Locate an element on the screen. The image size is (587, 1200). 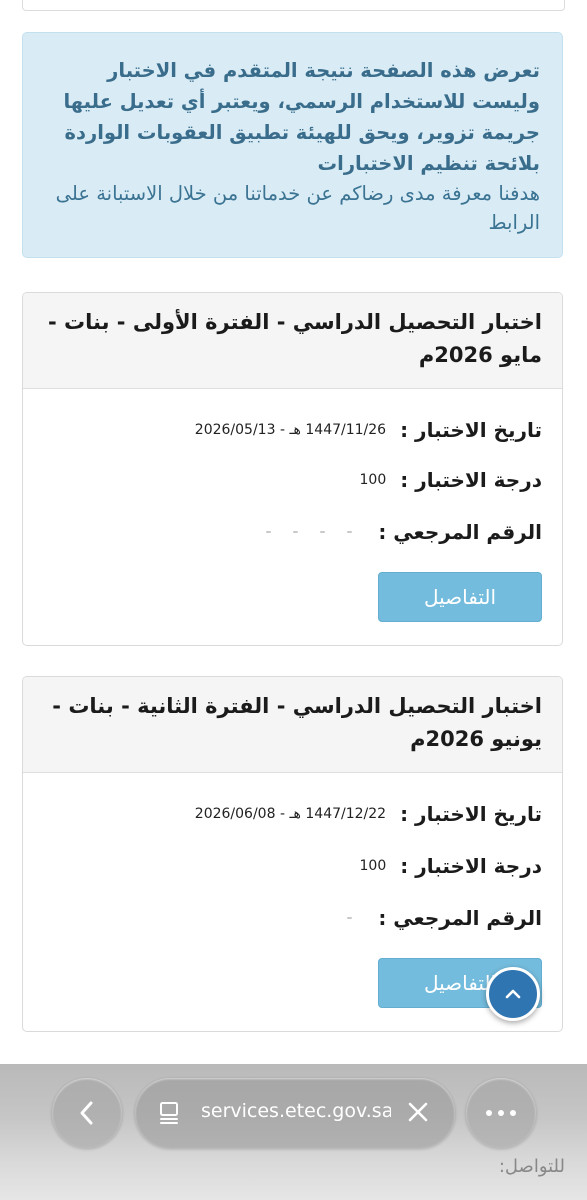
chevron-left-icon is located at coordinates (86, 1113).